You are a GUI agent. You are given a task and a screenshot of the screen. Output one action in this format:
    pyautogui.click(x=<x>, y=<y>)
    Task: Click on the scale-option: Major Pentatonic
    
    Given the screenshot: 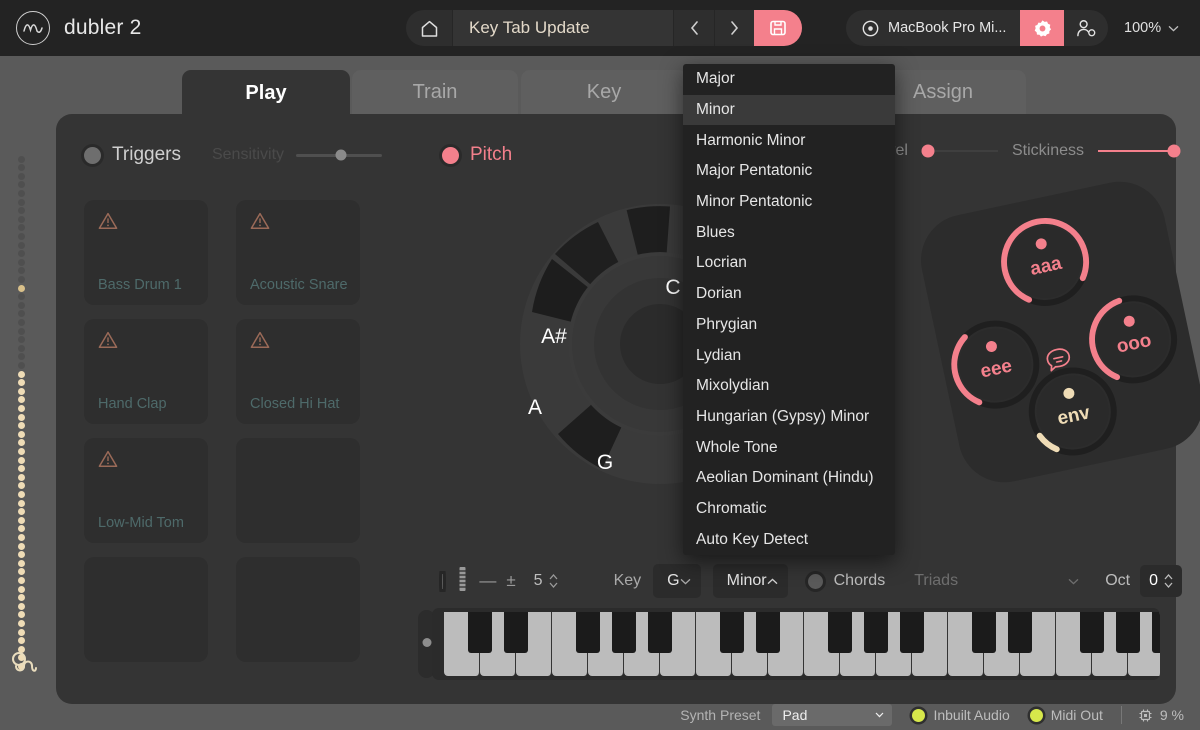 What is the action you would take?
    pyautogui.click(x=789, y=171)
    